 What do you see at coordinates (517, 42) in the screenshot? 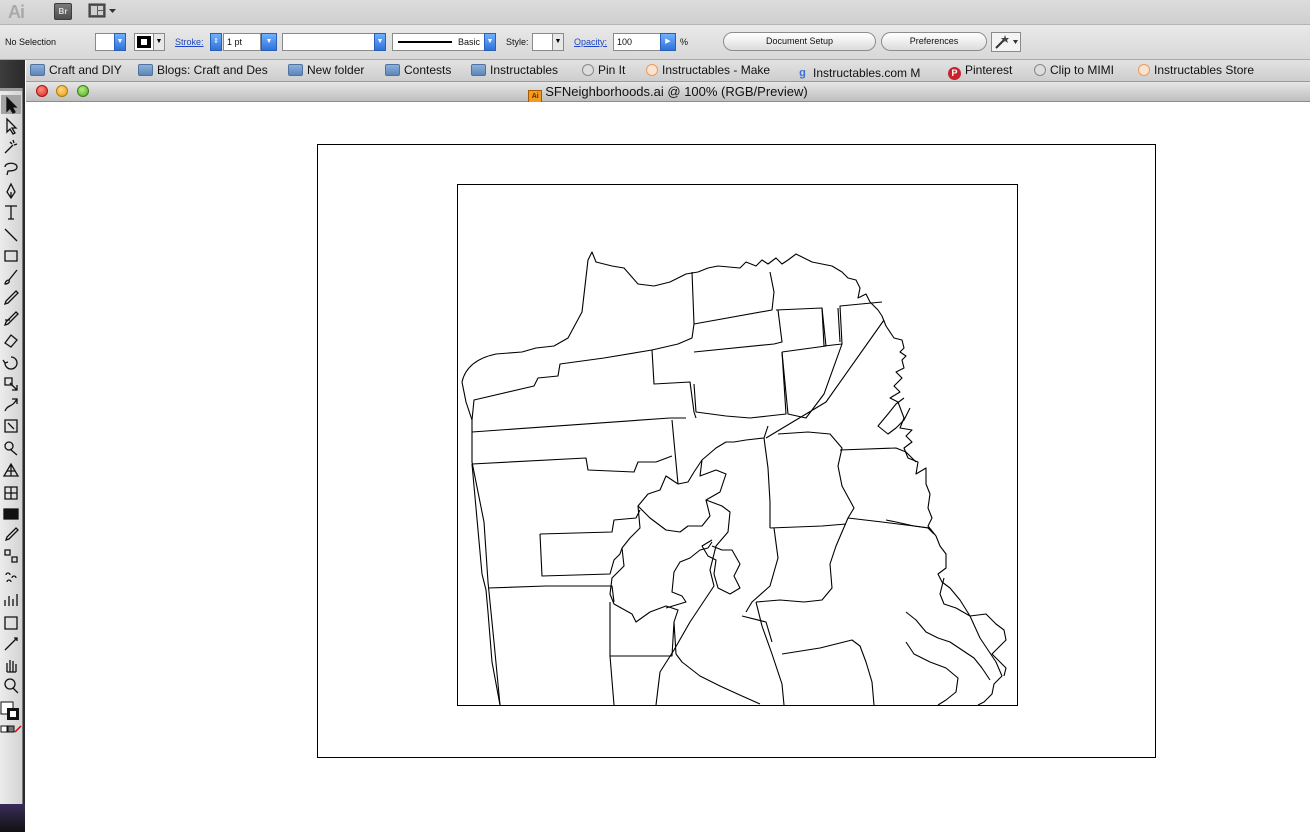
I see `style-label: Style:` at bounding box center [517, 42].